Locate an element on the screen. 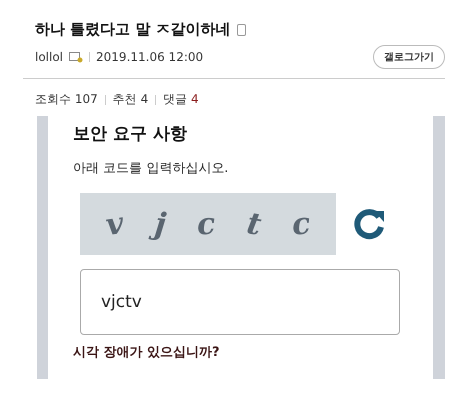 Image resolution: width=463 pixels, height=420 pixels. post-date: 2019.11.06 12:00 is located at coordinates (150, 57).